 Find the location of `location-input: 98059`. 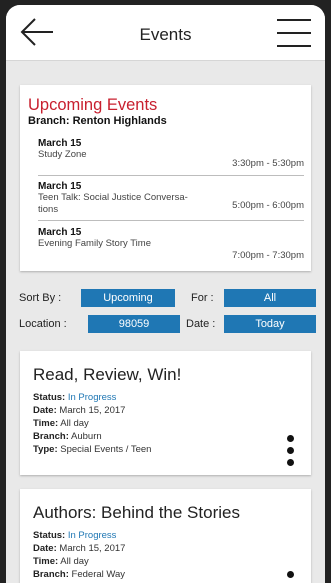

location-input: 98059 is located at coordinates (134, 324).